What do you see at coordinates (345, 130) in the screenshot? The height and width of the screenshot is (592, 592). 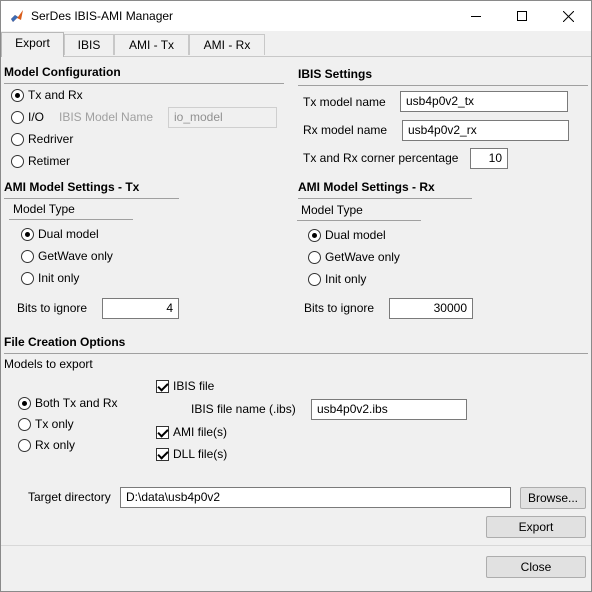 I see `rx-model-name-label: Rx model name` at bounding box center [345, 130].